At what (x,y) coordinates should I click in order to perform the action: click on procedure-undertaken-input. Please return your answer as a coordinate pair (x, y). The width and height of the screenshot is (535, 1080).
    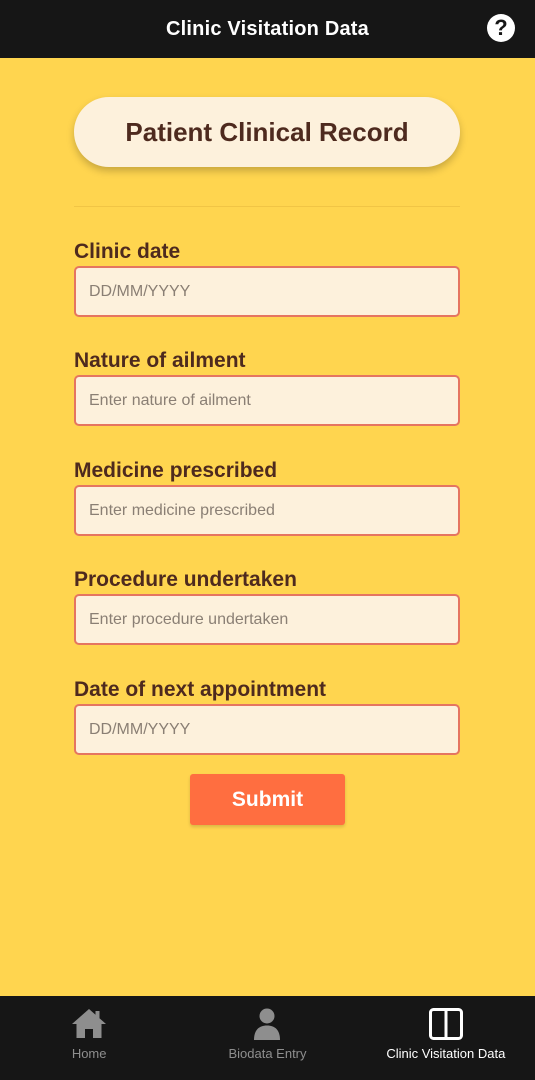
    Looking at the image, I should click on (267, 619).